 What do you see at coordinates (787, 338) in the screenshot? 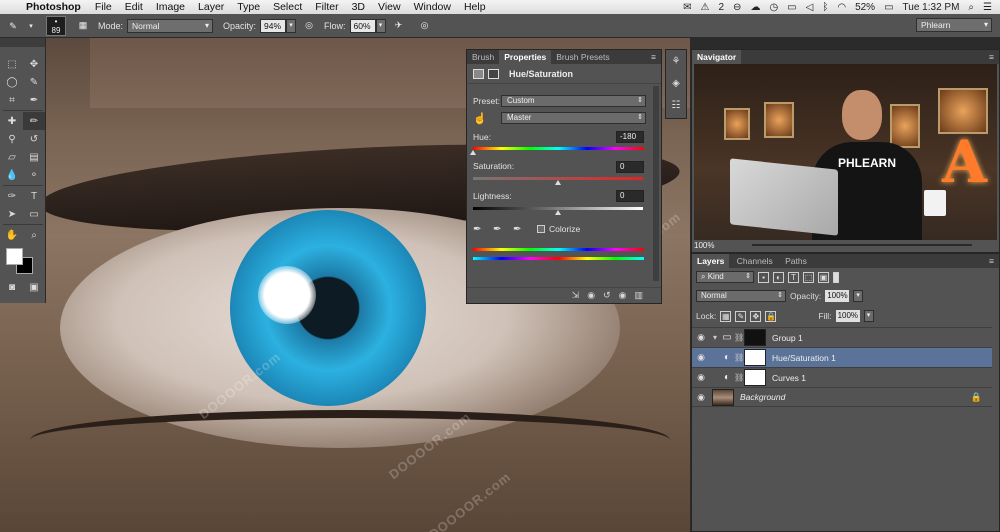
I see `layer-name: Group 1` at bounding box center [787, 338].